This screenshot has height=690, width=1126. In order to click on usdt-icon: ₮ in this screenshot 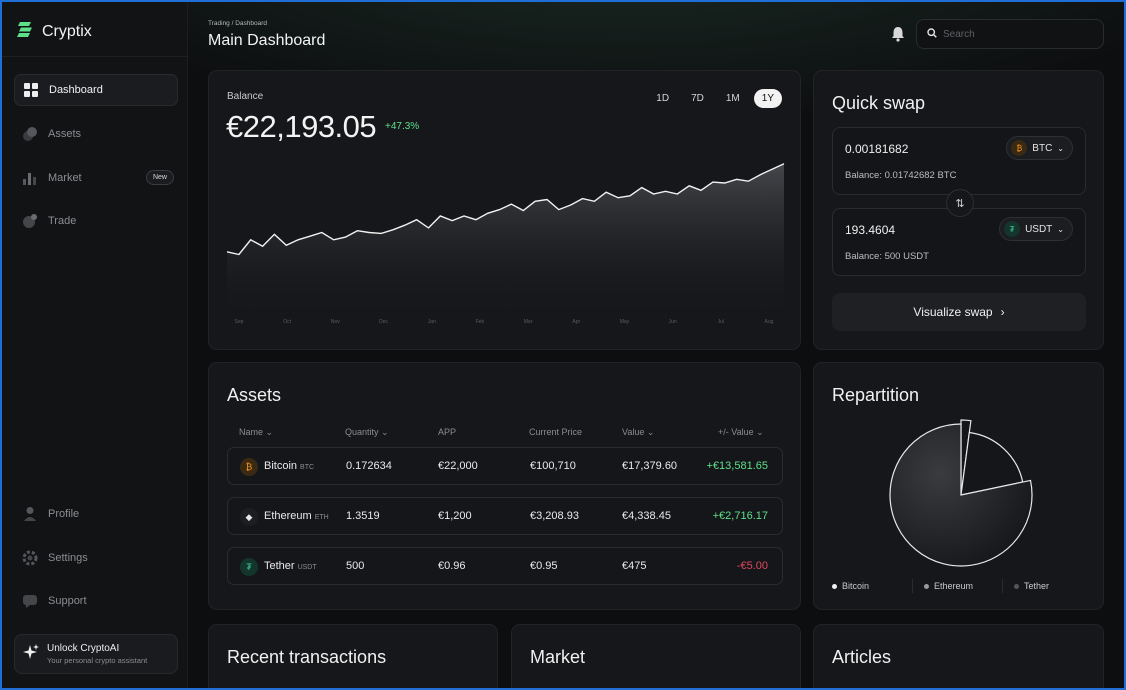, I will do `click(249, 567)`.